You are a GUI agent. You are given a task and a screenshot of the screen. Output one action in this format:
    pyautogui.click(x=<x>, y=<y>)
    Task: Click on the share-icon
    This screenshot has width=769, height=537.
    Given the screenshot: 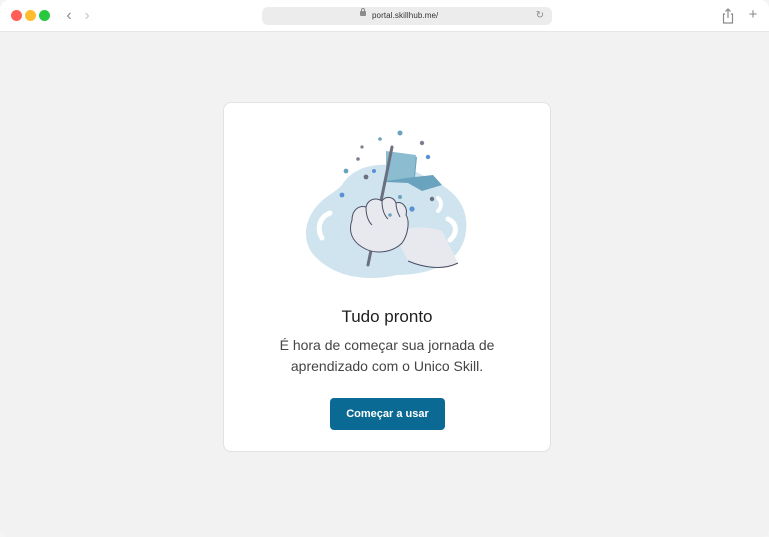 What is the action you would take?
    pyautogui.click(x=728, y=16)
    